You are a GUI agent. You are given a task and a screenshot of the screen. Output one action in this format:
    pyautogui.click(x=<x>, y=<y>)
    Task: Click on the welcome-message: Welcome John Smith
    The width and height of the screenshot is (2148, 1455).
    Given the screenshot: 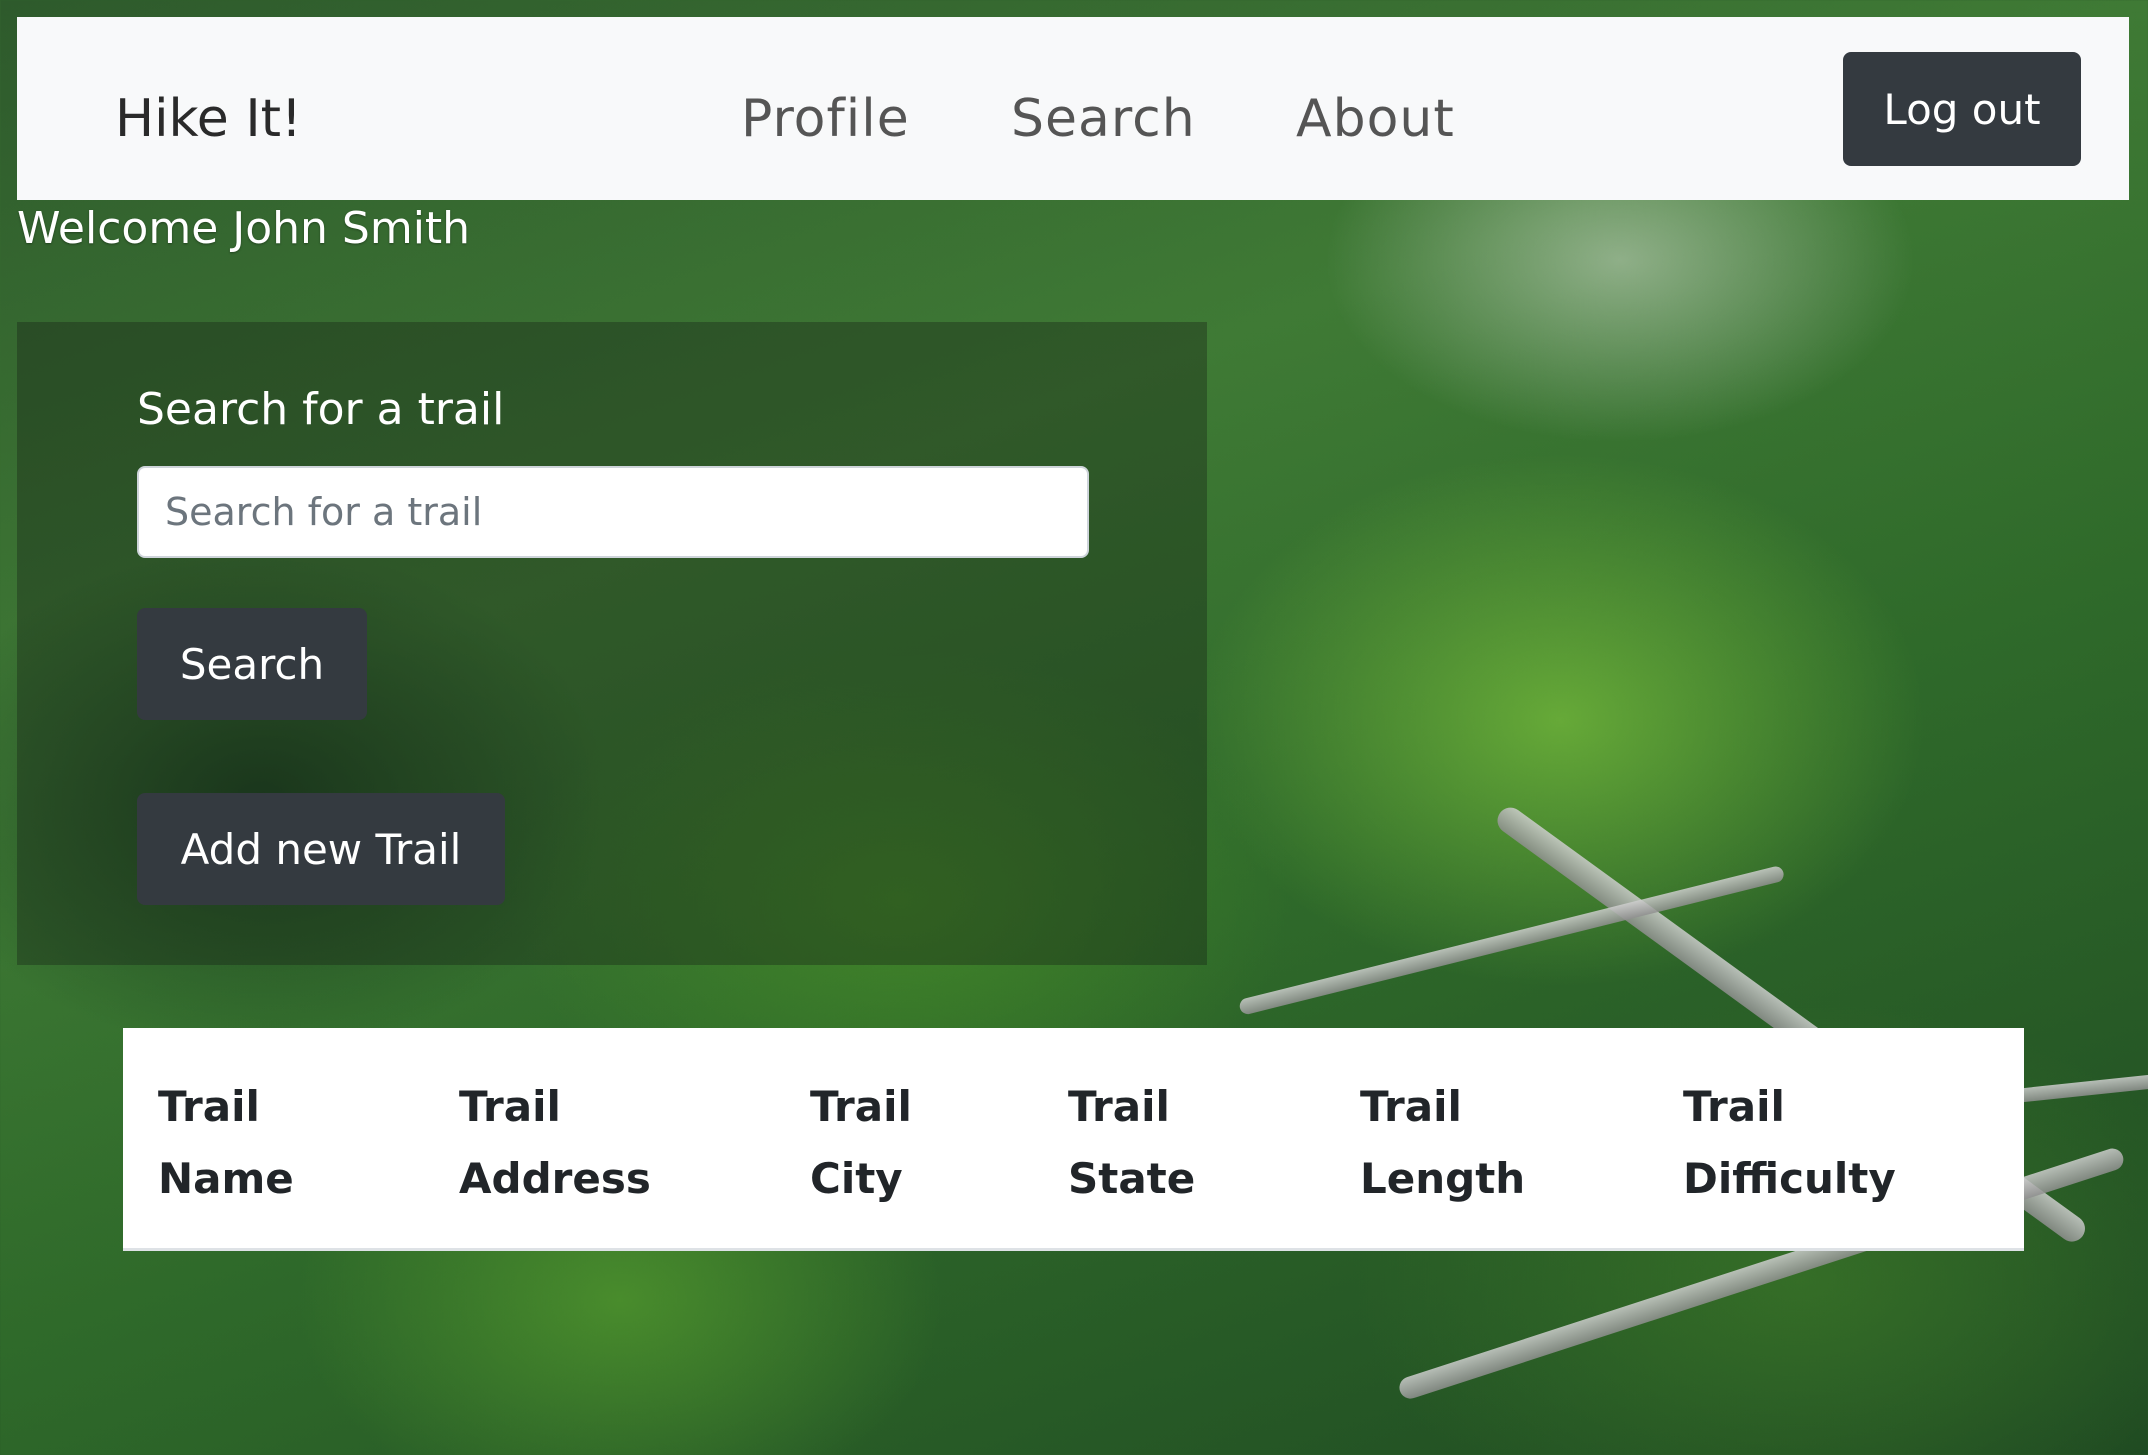 What is the action you would take?
    pyautogui.click(x=244, y=228)
    